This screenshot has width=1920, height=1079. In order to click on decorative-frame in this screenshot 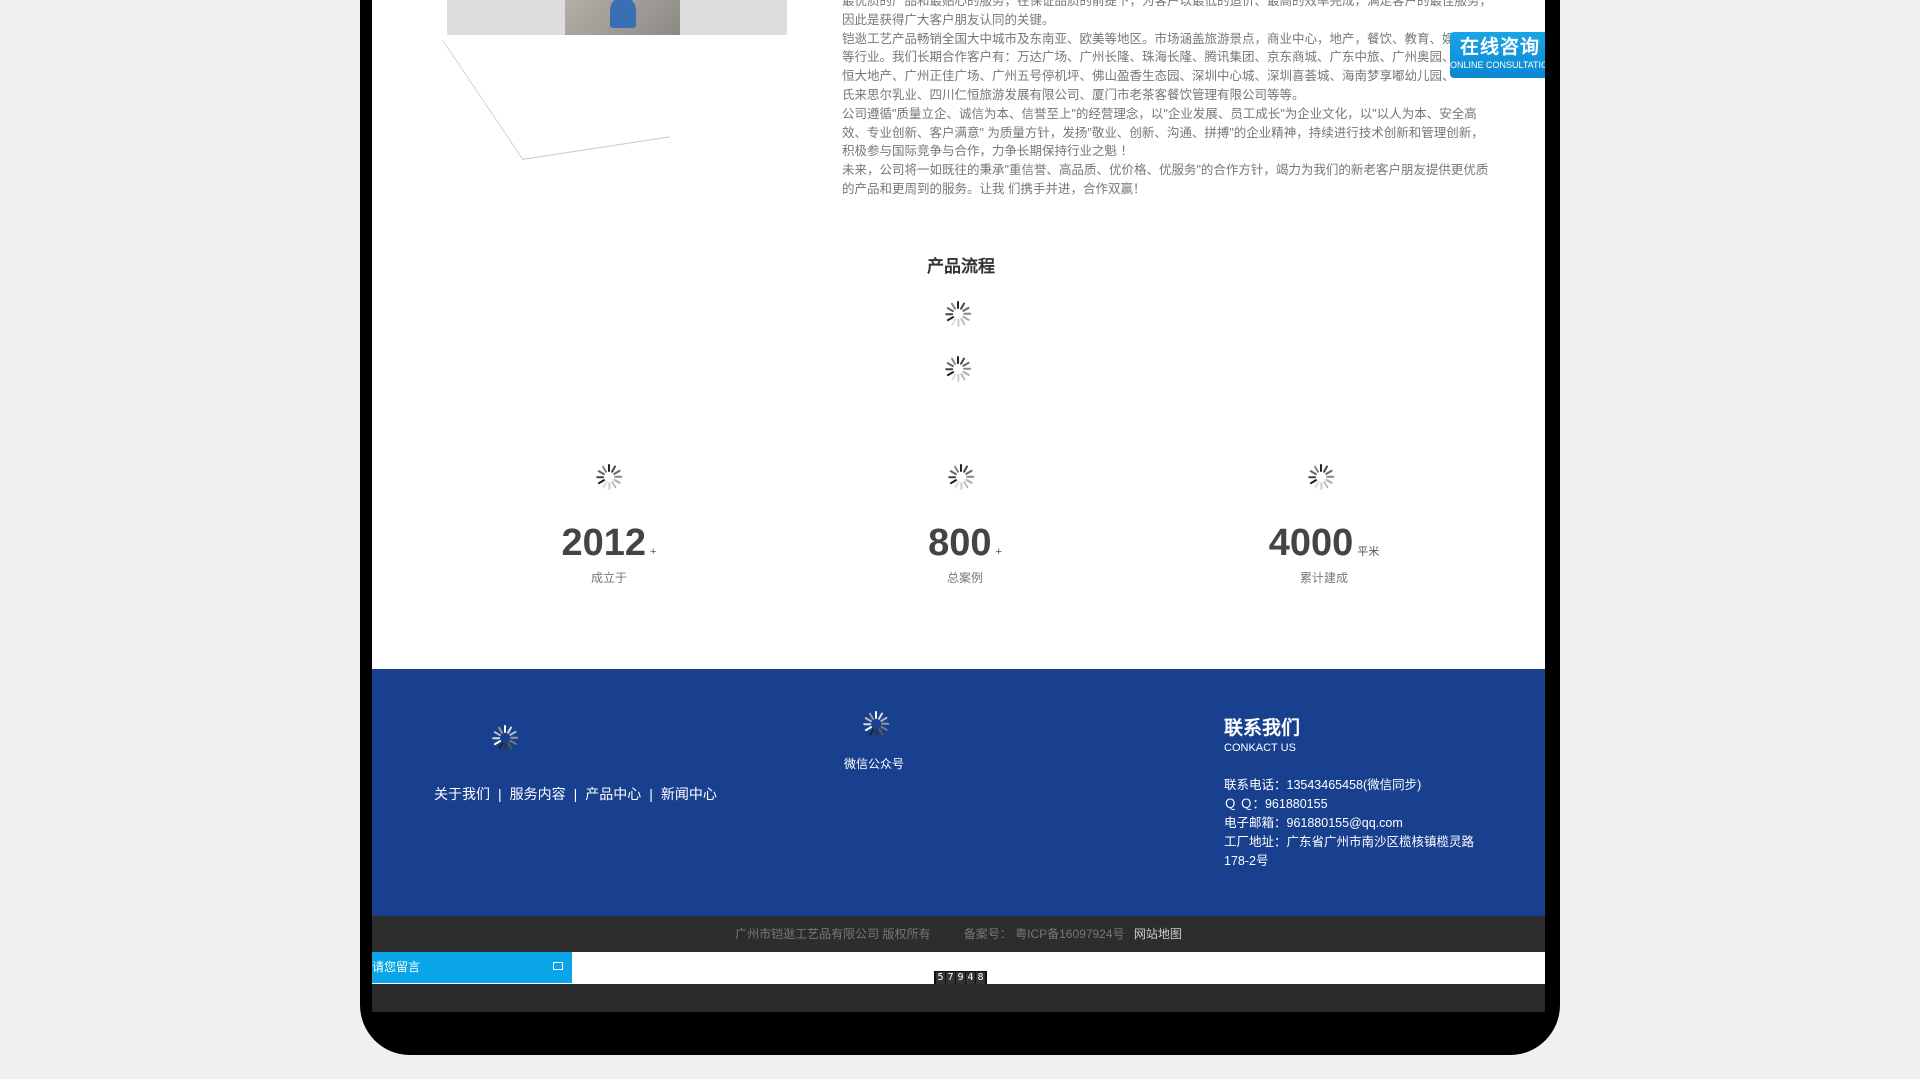, I will do `click(556, 88)`.